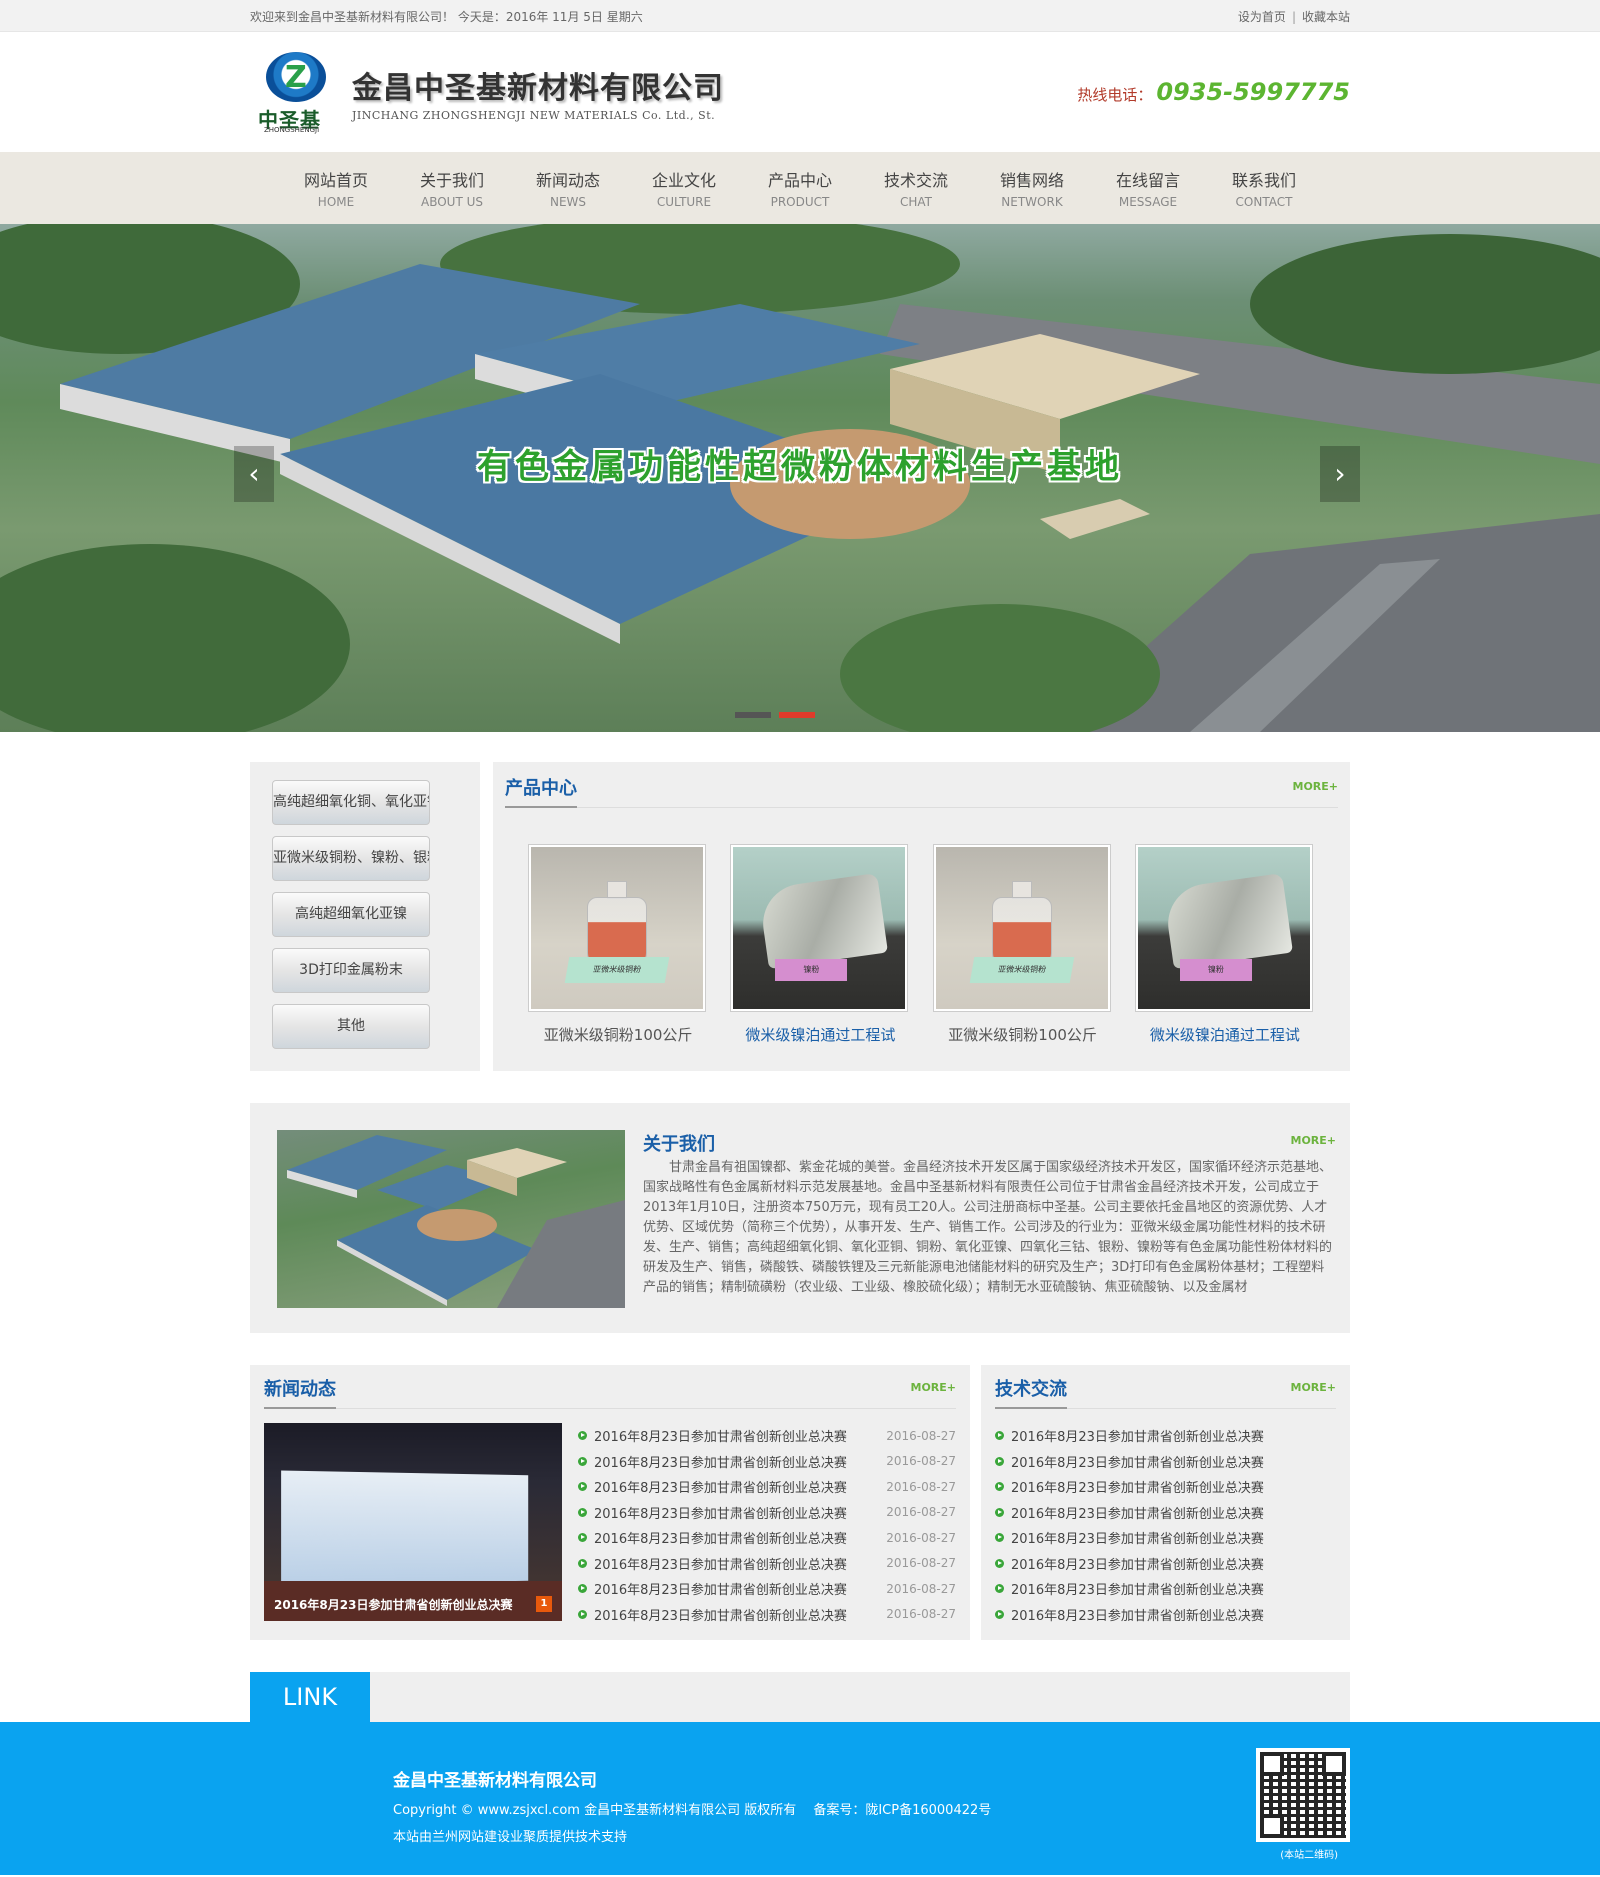 The image size is (1600, 1877). I want to click on category-button: 3D打印金属粉末, so click(351, 970).